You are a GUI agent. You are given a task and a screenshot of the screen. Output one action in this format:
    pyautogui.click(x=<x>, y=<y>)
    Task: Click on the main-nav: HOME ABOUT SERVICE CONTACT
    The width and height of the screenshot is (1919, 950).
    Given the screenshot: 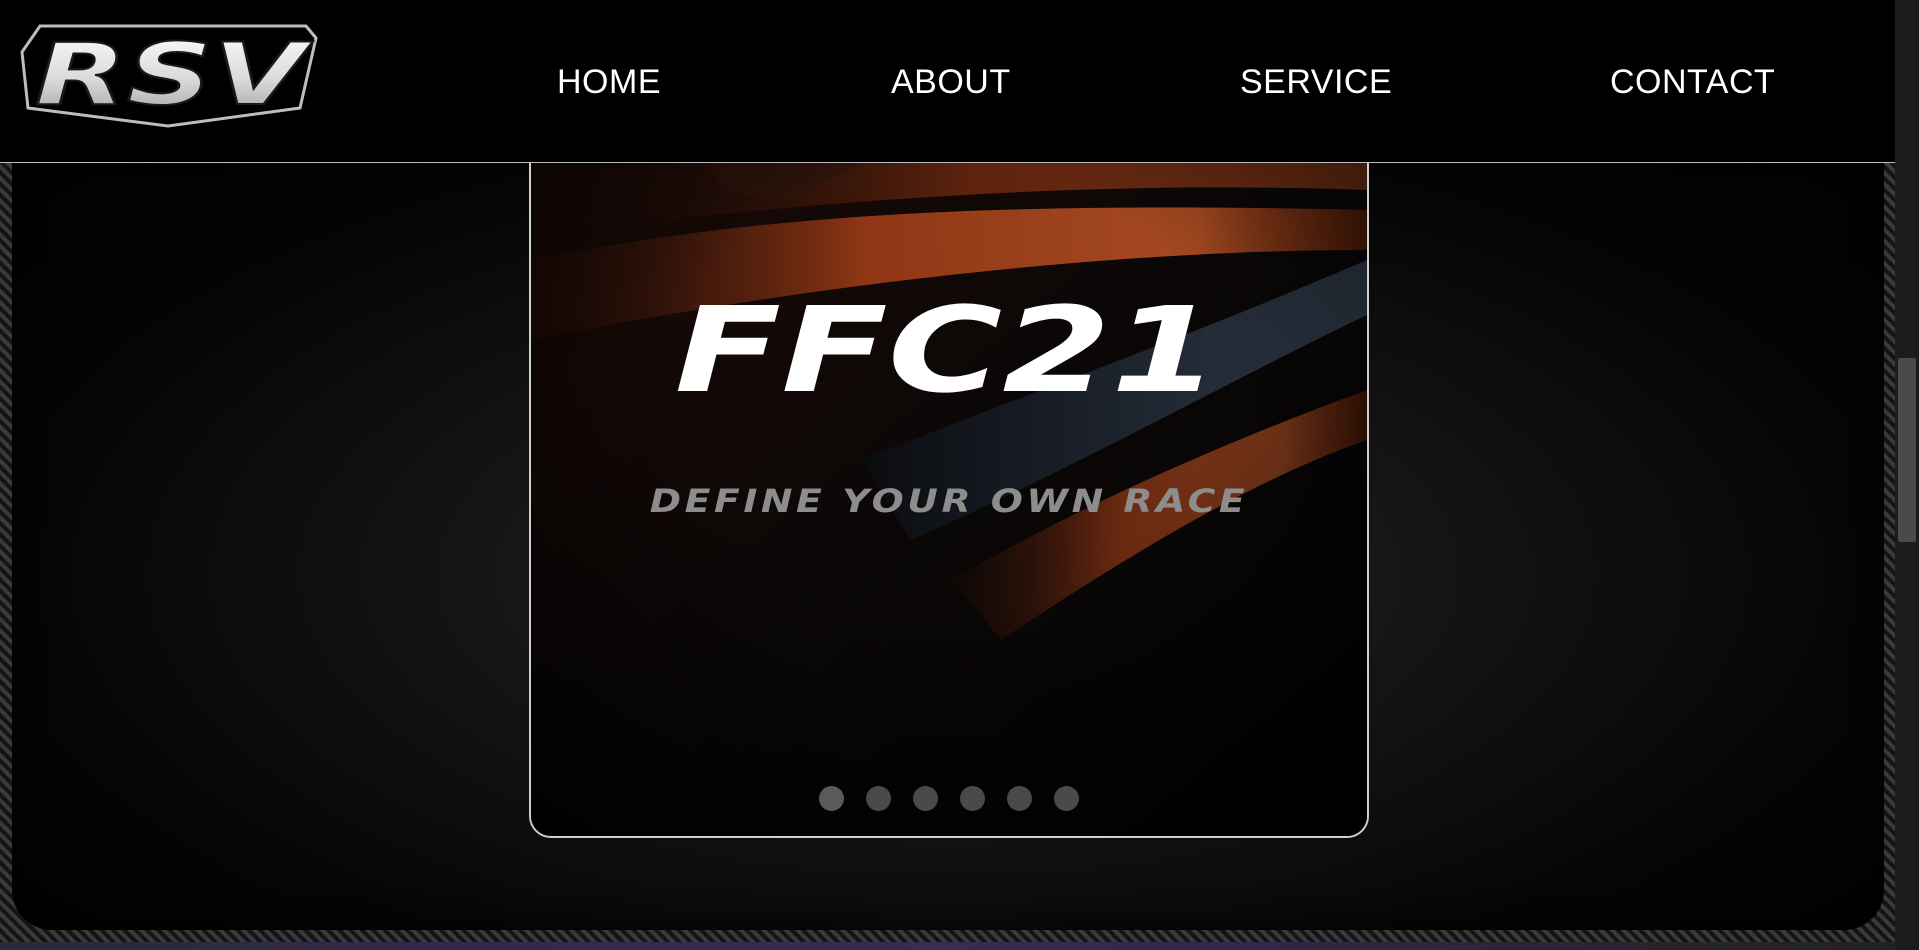 What is the action you would take?
    pyautogui.click(x=947, y=82)
    